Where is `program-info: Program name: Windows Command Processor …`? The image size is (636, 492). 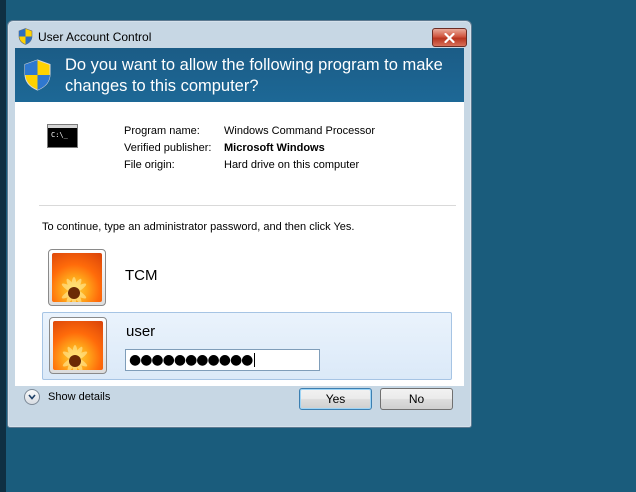
program-info: Program name: Windows Command Processor … is located at coordinates (249, 148).